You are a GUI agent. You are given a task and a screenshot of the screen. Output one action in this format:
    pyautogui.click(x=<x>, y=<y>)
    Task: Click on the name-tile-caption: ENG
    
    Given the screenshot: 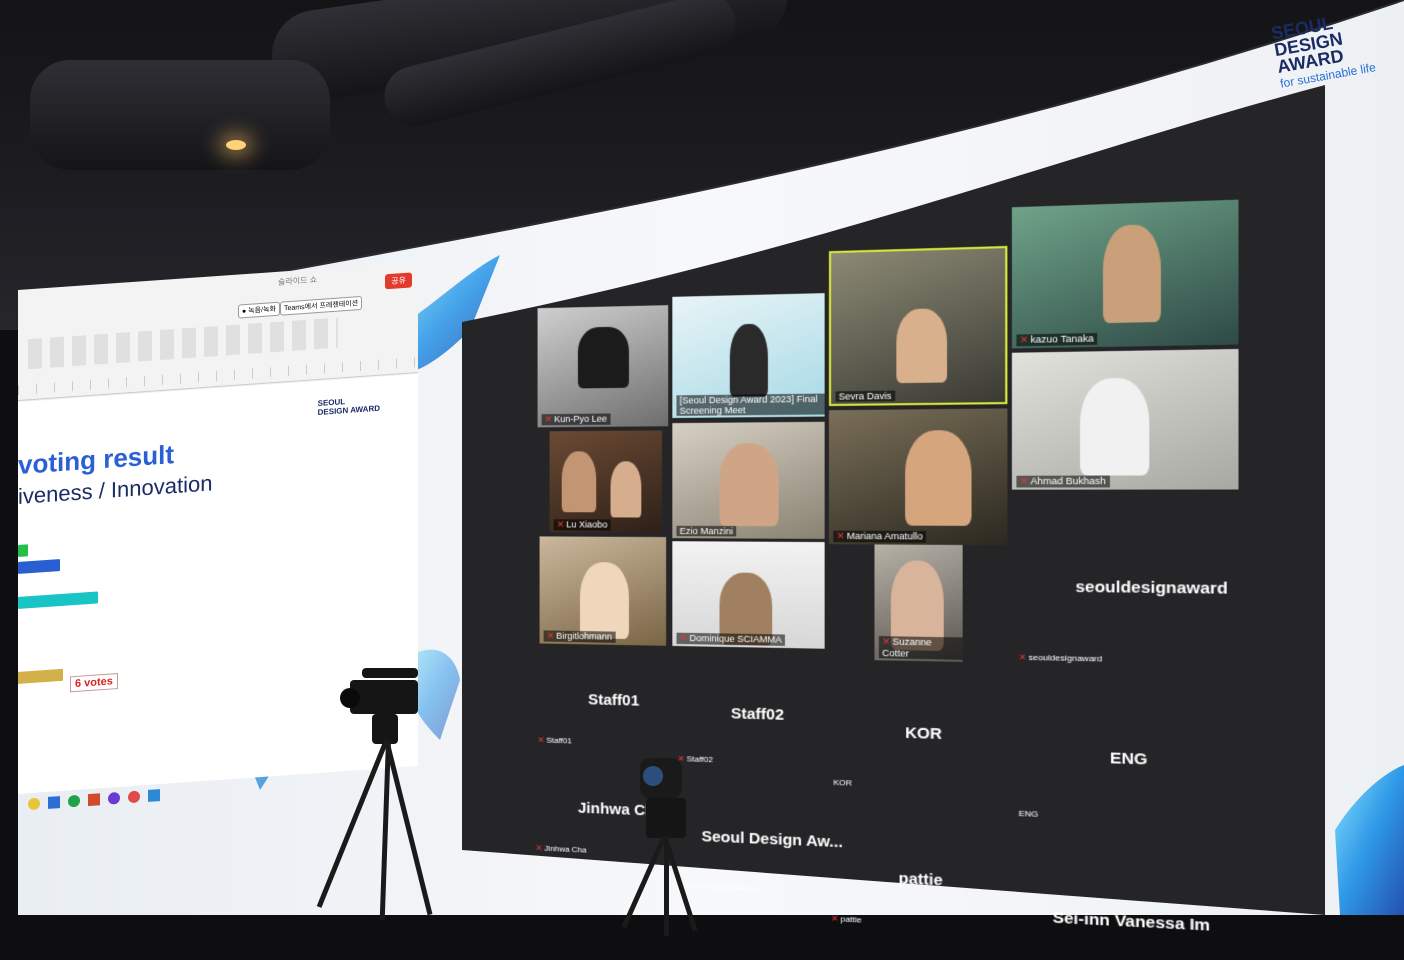 What is the action you would take?
    pyautogui.click(x=1029, y=814)
    